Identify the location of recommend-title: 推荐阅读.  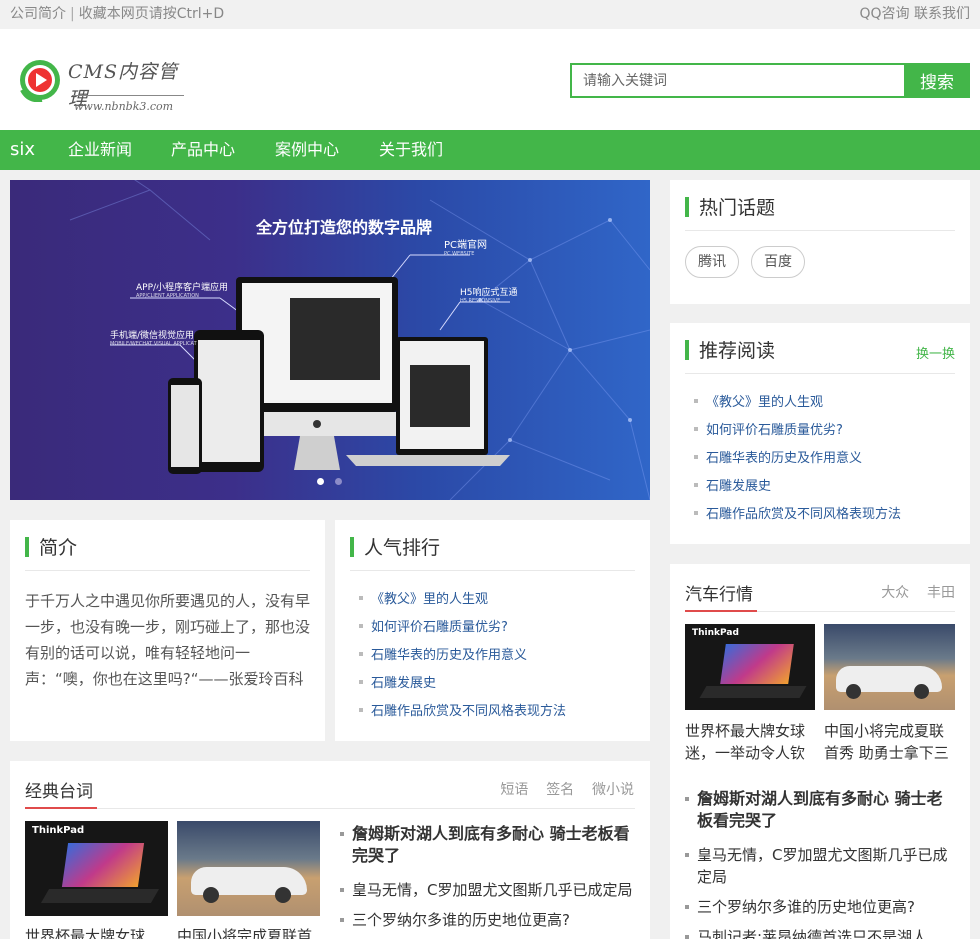
(730, 351).